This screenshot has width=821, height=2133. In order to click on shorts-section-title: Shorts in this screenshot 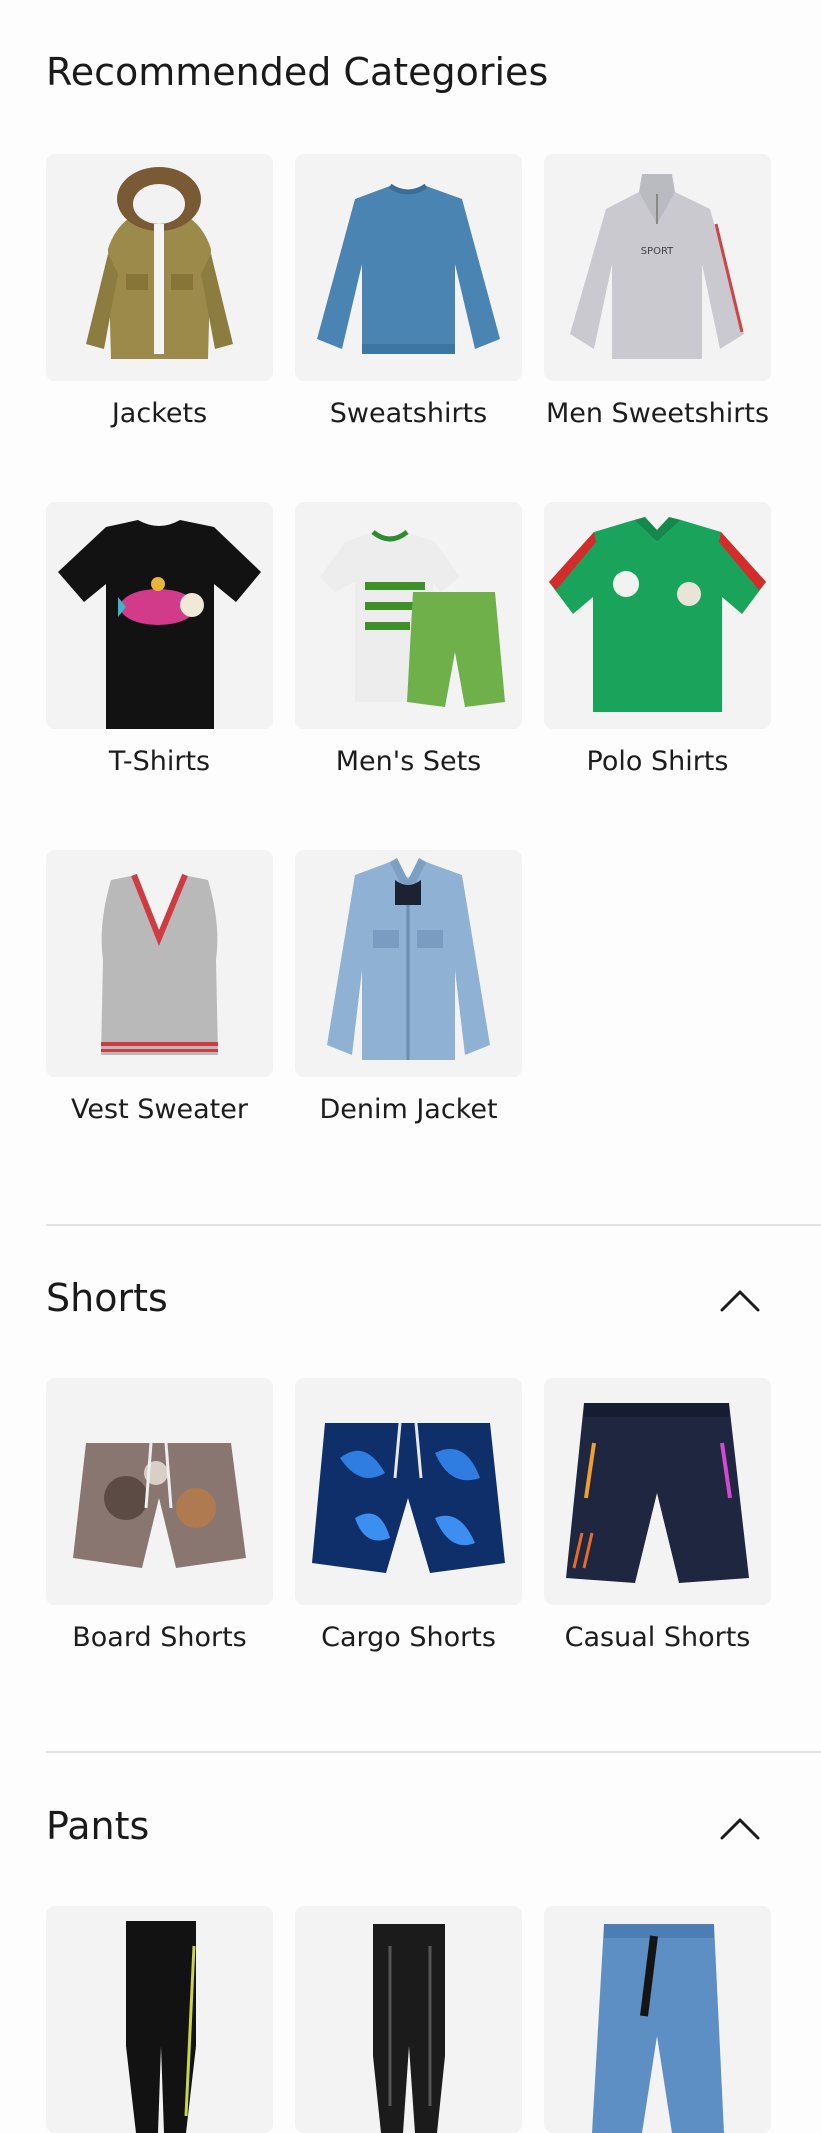, I will do `click(107, 1298)`.